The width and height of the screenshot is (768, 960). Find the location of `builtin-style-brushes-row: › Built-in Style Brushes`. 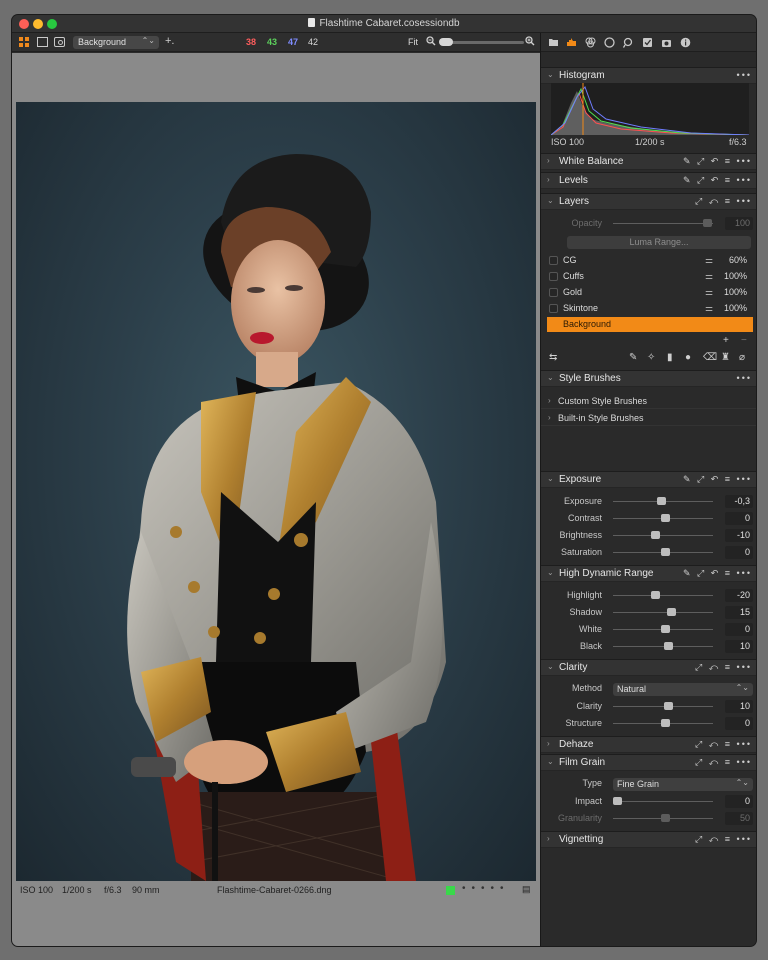

builtin-style-brushes-row: › Built-in Style Brushes is located at coordinates (648, 418).